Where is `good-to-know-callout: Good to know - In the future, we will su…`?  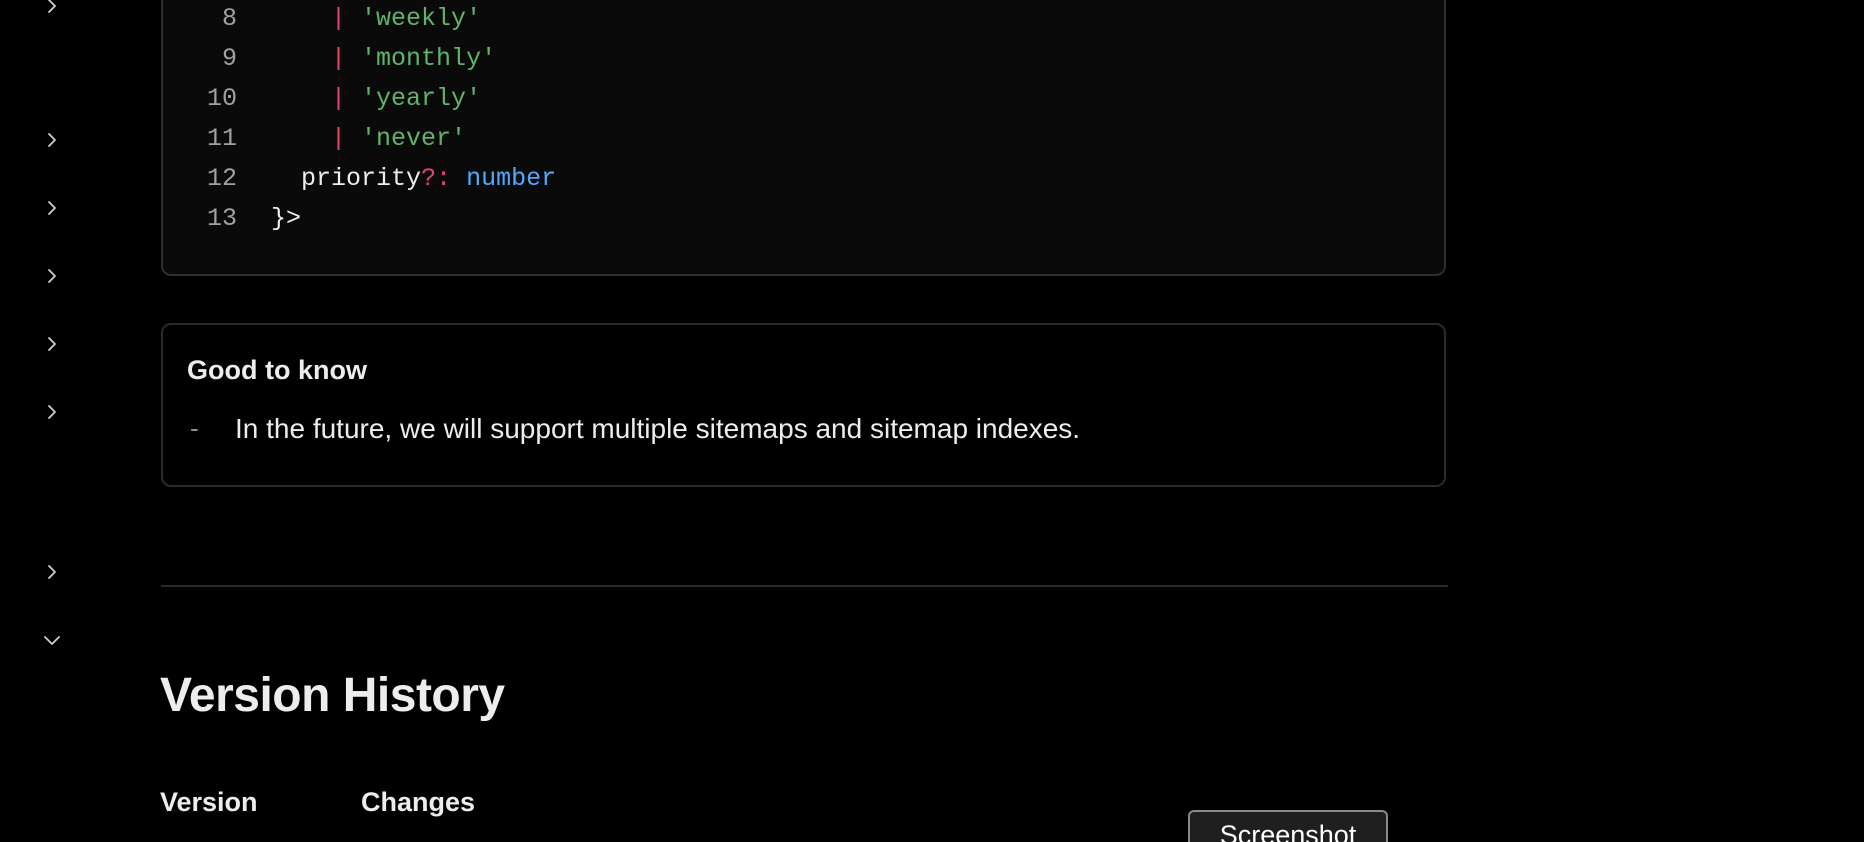 good-to-know-callout: Good to know - In the future, we will su… is located at coordinates (803, 405).